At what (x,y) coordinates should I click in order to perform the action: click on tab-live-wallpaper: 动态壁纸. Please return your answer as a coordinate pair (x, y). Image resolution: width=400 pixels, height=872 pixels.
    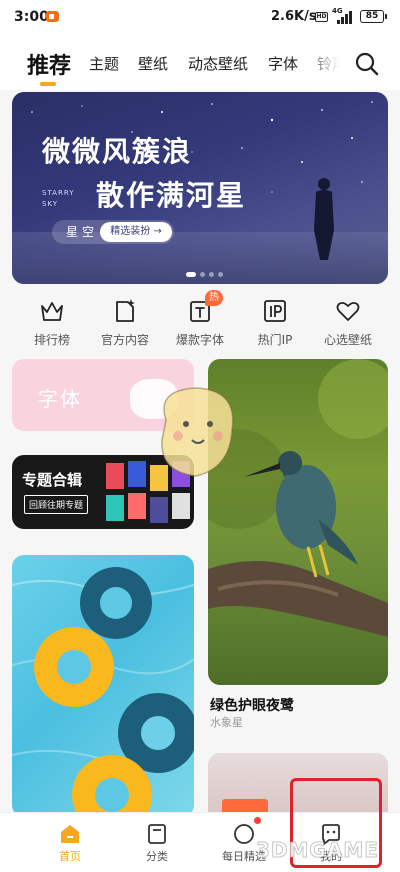
    Looking at the image, I should click on (218, 63).